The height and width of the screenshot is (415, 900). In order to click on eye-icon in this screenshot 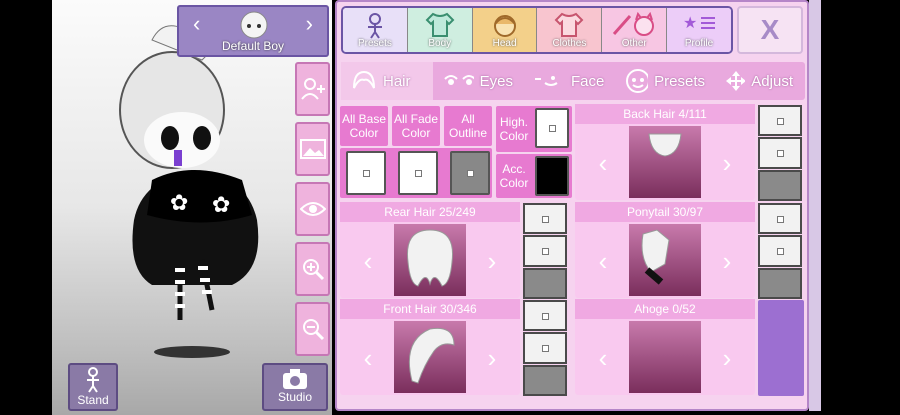, I will do `click(312, 209)`.